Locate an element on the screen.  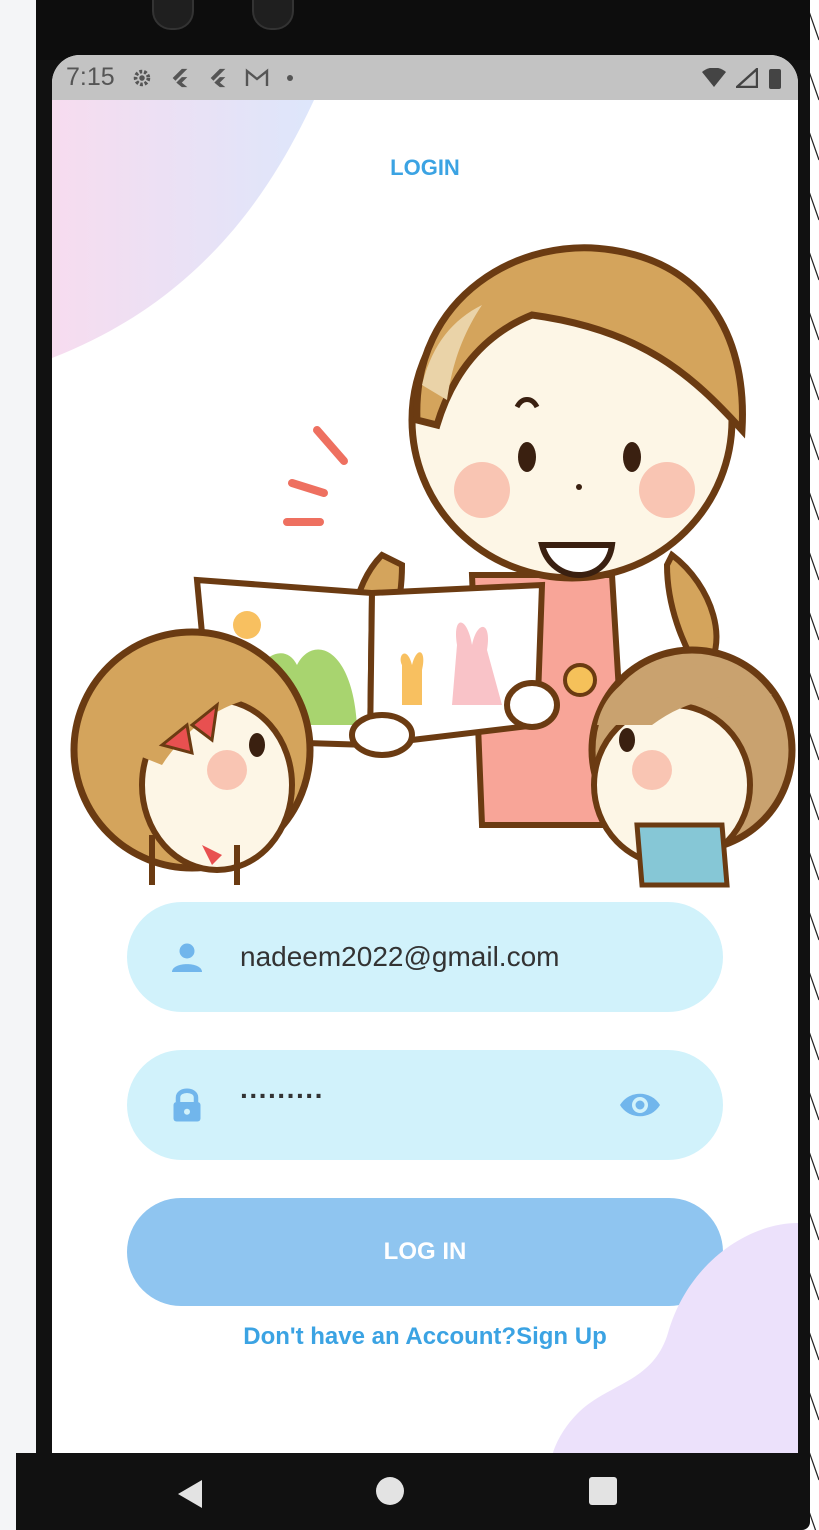
page-title: LOGIN is located at coordinates (425, 167).